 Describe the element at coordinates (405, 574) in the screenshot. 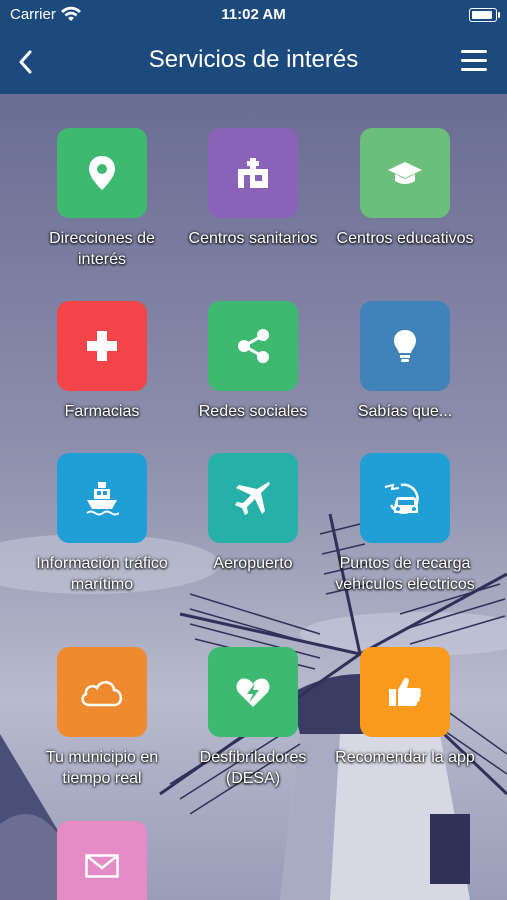

I see `tile-label: Puntos de recarga vehículos eléctricos` at that location.